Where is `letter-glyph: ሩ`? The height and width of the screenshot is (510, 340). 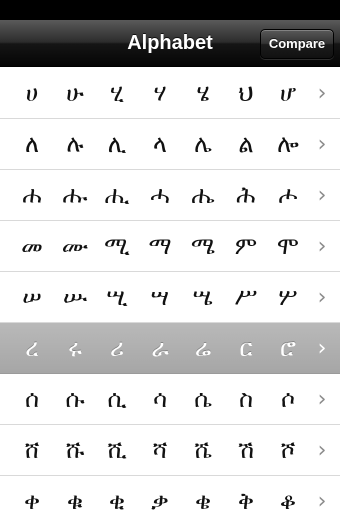
letter-glyph: ሩ is located at coordinates (75, 348).